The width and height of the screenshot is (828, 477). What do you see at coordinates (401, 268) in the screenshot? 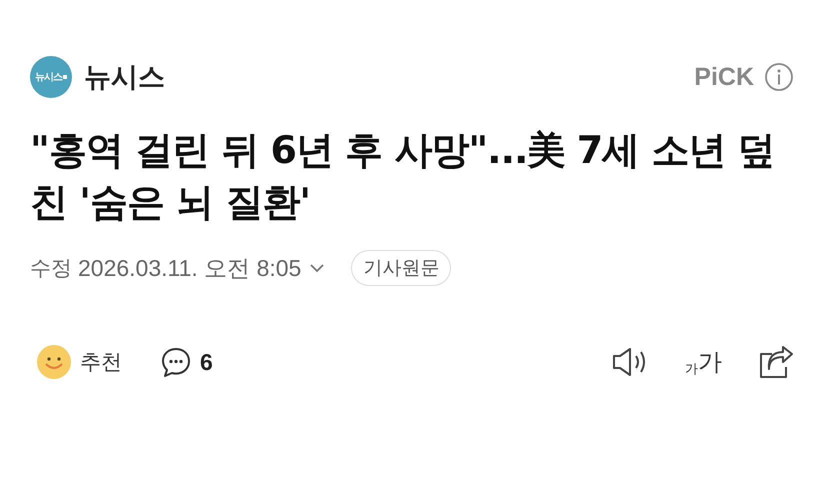
I see `original-article-button: 기사원문` at bounding box center [401, 268].